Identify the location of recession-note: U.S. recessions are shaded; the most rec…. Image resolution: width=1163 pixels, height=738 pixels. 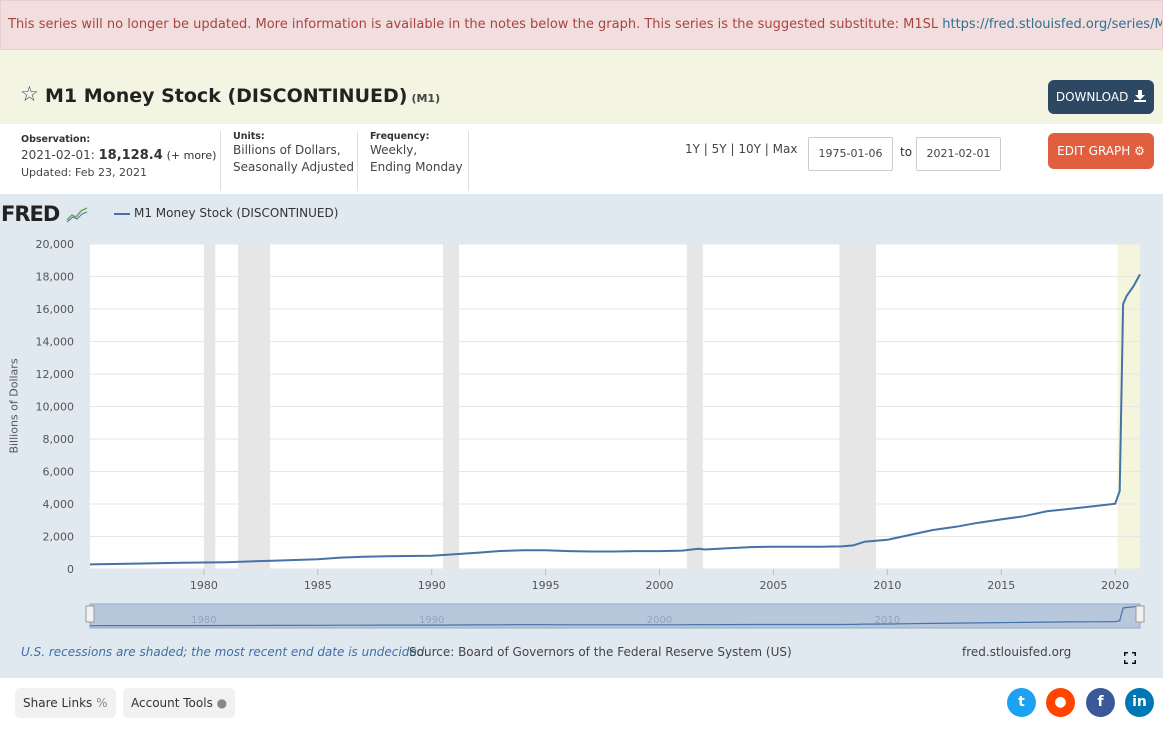
(225, 652).